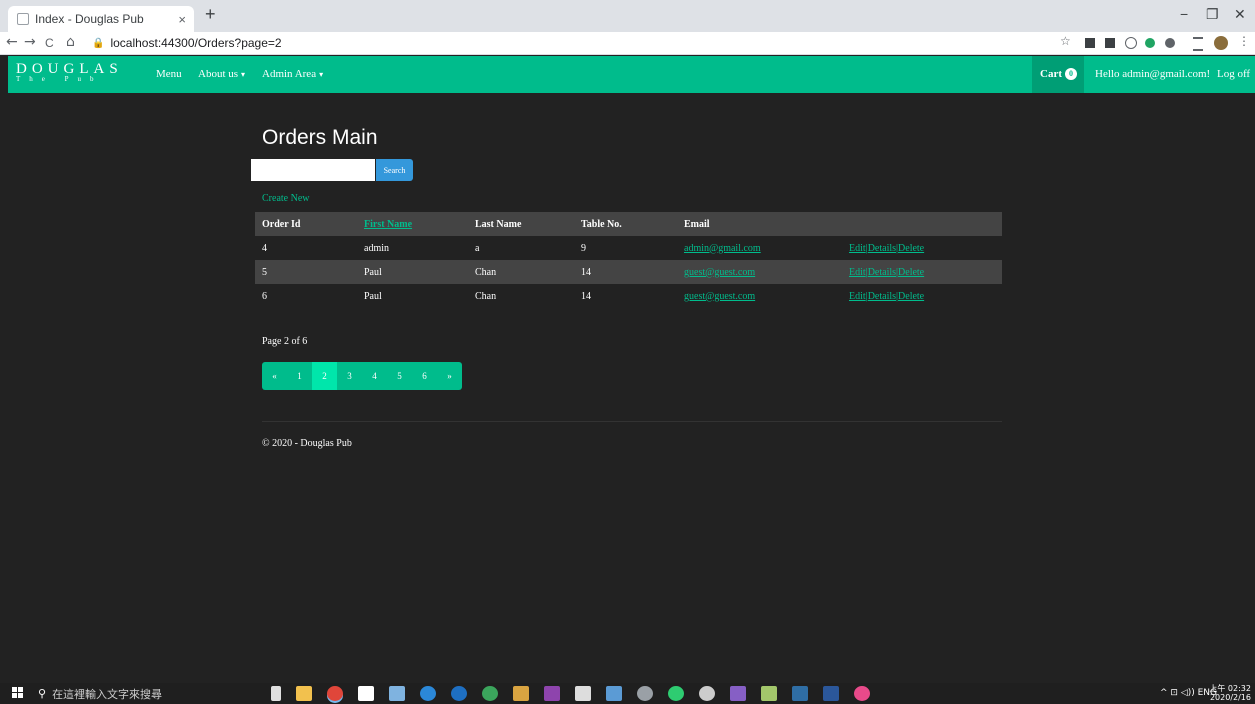 This screenshot has width=1255, height=704. Describe the element at coordinates (1212, 14) in the screenshot. I see `restore-icon: ❐` at that location.